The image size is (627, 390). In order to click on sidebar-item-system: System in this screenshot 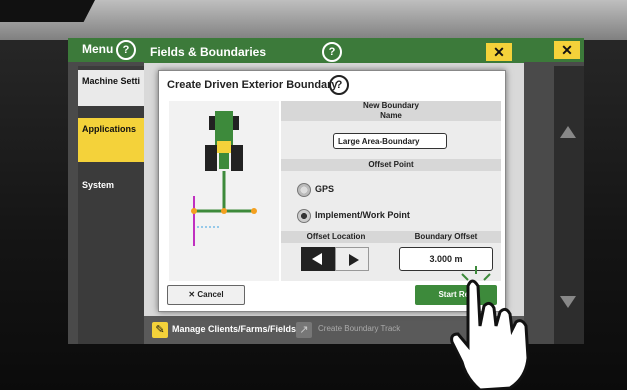, I will do `click(112, 192)`.